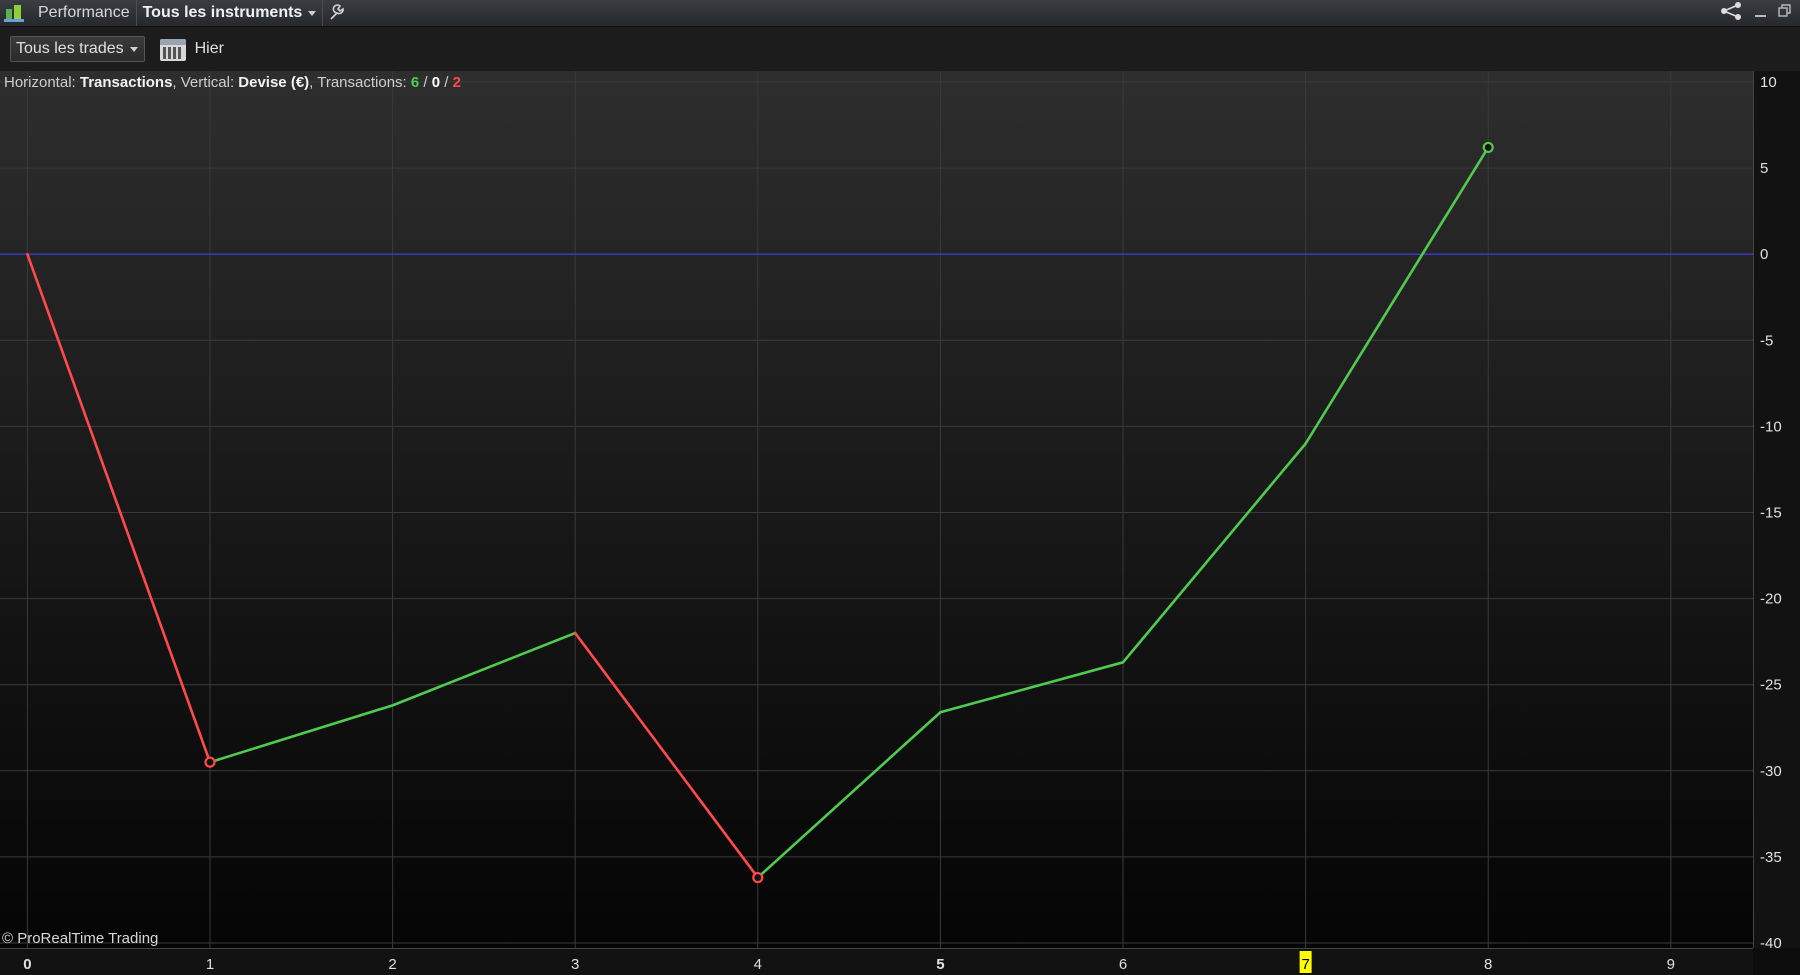  What do you see at coordinates (456, 82) in the screenshot?
I see `legend-losses: 2` at bounding box center [456, 82].